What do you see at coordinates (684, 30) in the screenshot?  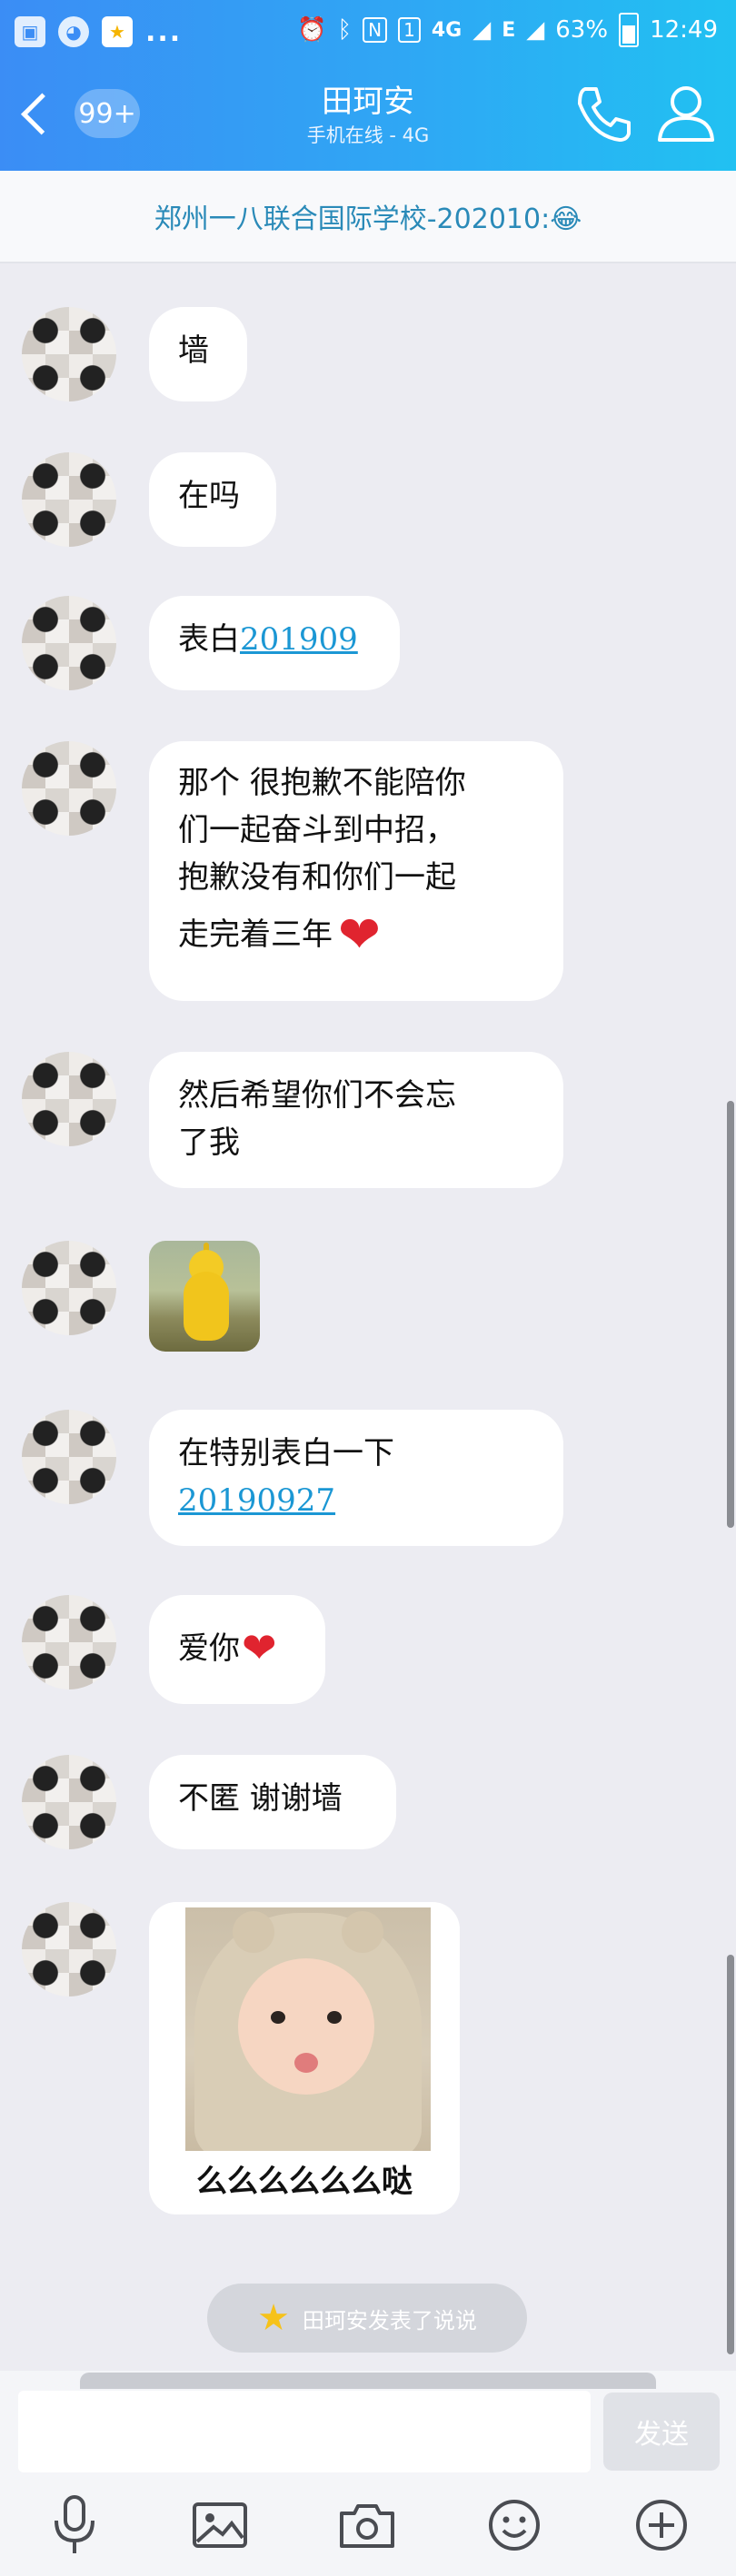 I see `clock: 12:49` at bounding box center [684, 30].